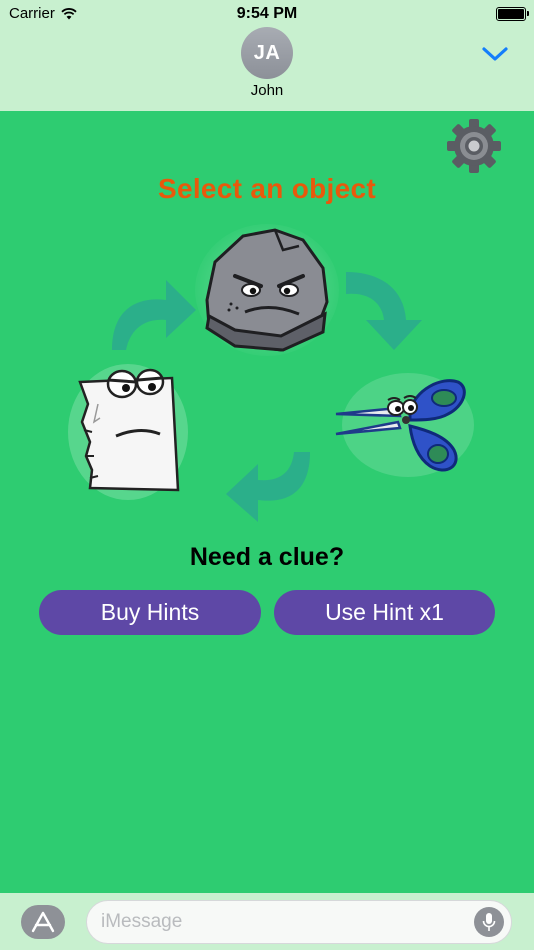  I want to click on status-time: 9:54 PM, so click(267, 13).